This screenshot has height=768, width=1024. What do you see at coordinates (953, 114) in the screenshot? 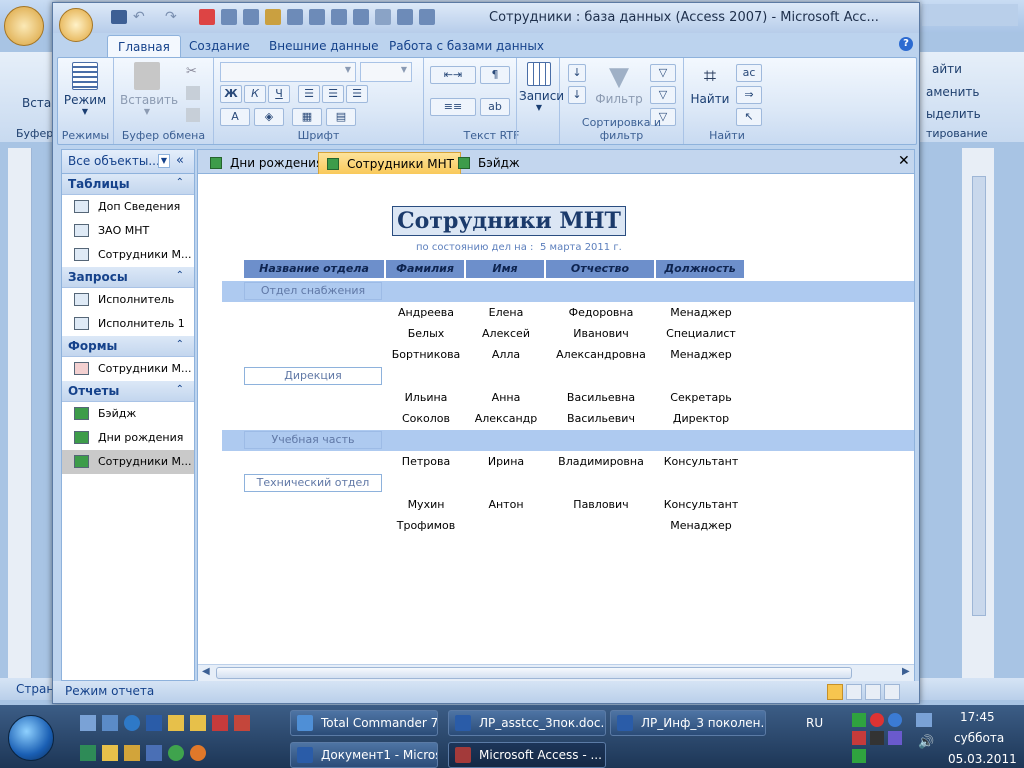
I see `bg-select-label: ыделить` at bounding box center [953, 114].